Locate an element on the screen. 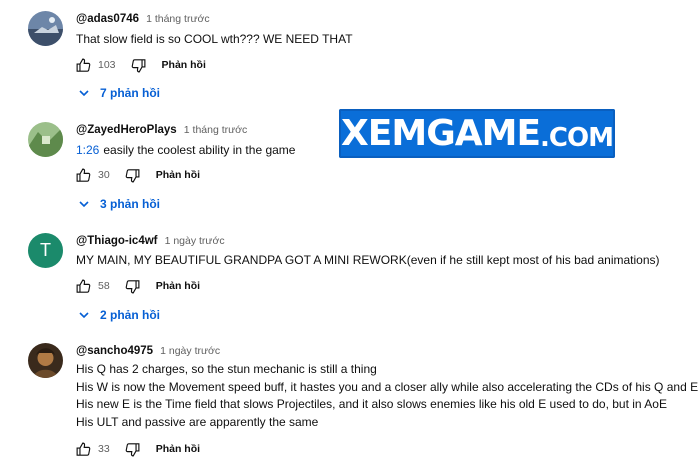 The width and height of the screenshot is (700, 461). author-name: @adas0746 is located at coordinates (107, 19).